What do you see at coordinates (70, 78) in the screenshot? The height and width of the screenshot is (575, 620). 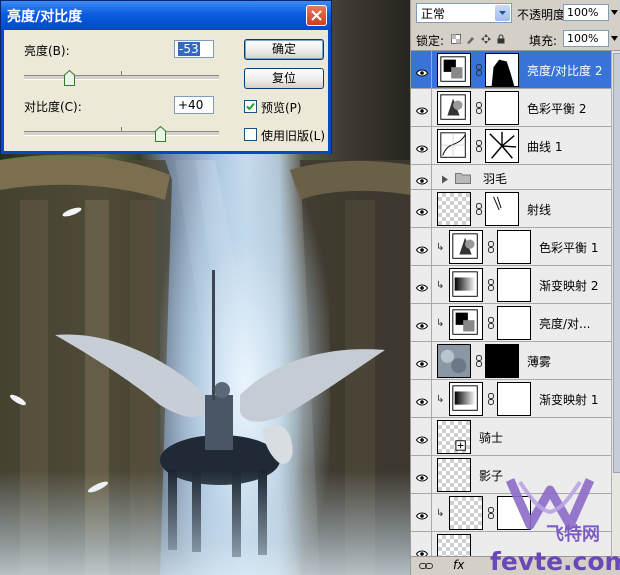 I see `brightness-slider-thumb` at bounding box center [70, 78].